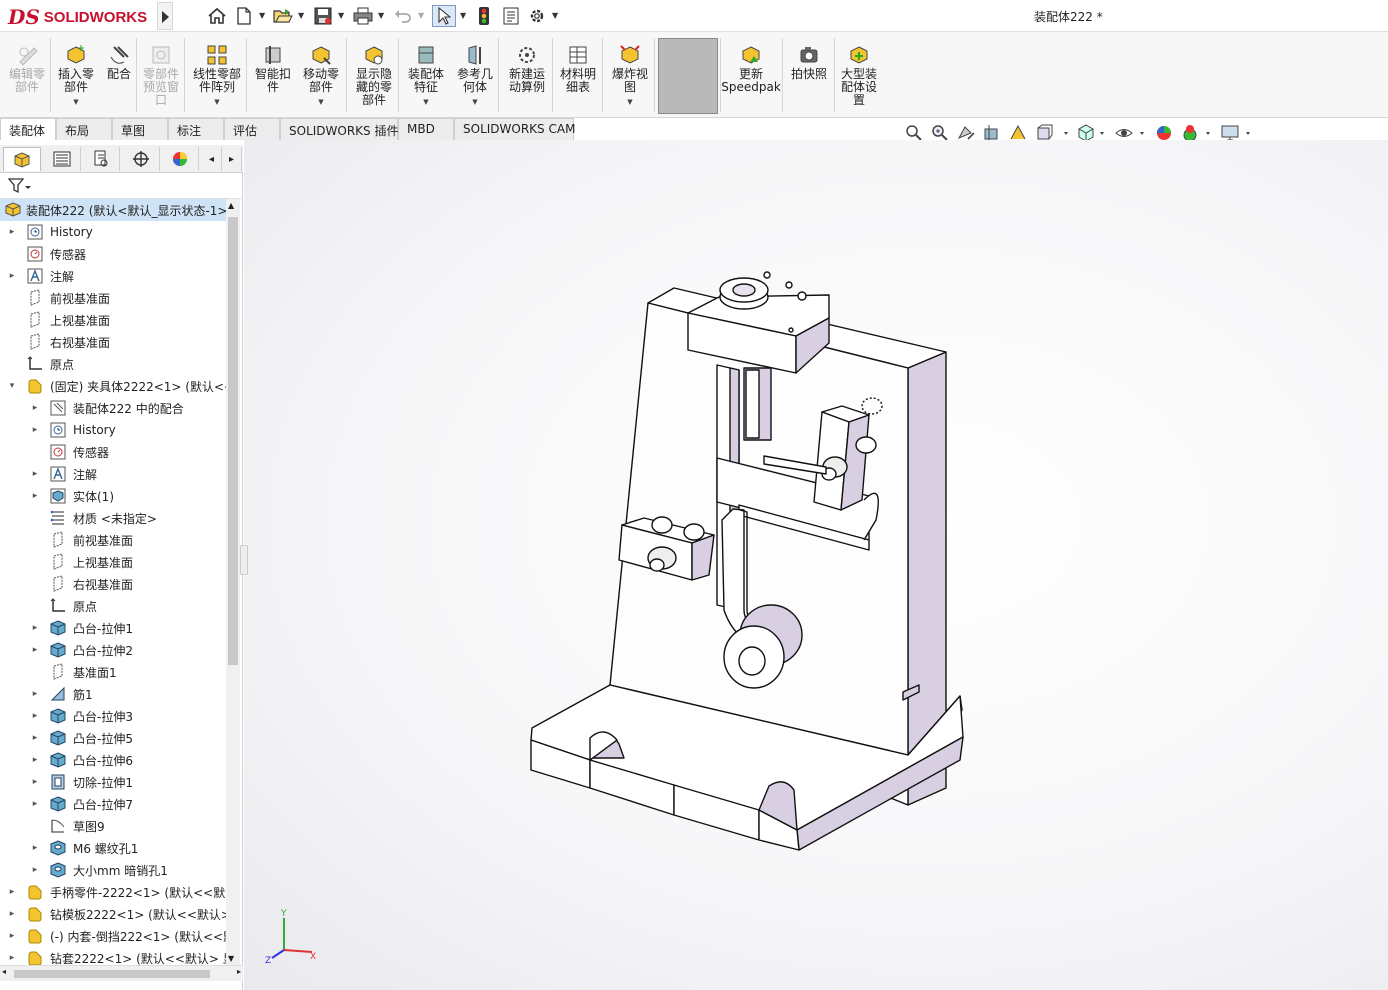 The width and height of the screenshot is (1388, 990). What do you see at coordinates (114, 826) in the screenshot?
I see `tree-node: 草图9` at bounding box center [114, 826].